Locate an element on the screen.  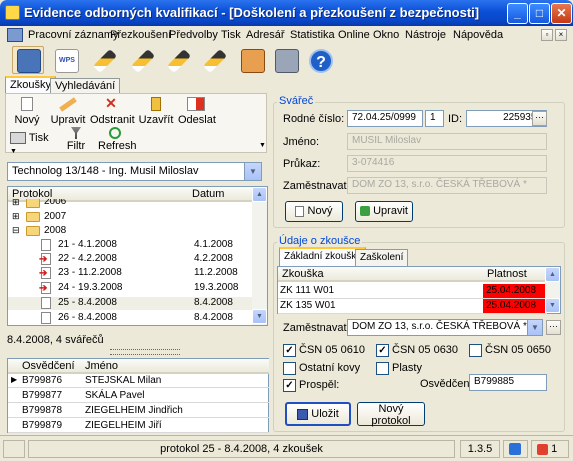
tab-vyhledavani: Vyhledávání is located at coordinates (85, 86).